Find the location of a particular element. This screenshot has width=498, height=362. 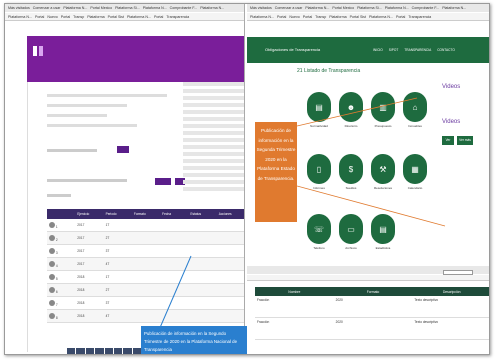

table-row: 5 2018 1T is located at coordinates (145, 277).